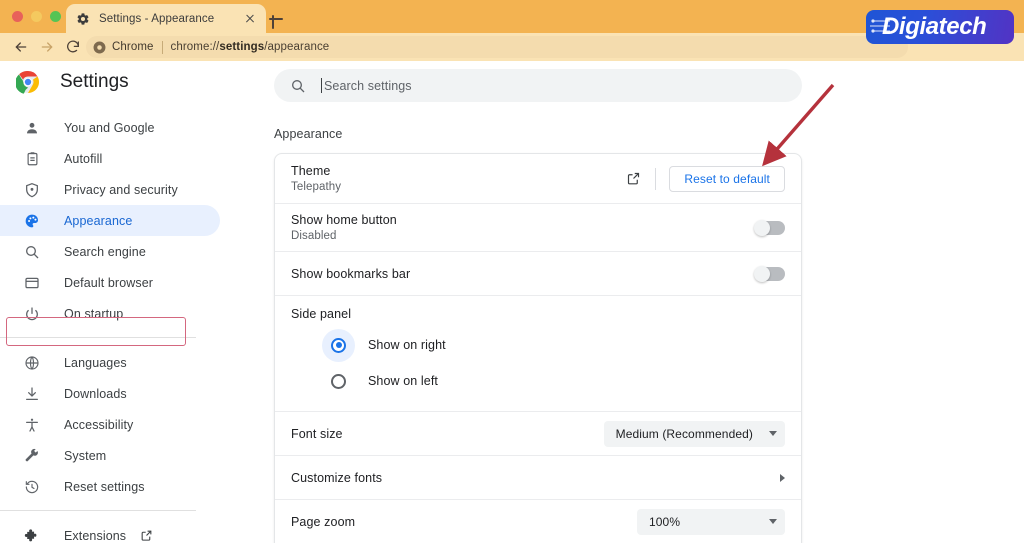 Image resolution: width=1024 pixels, height=543 pixels. I want to click on chrome-logo-icon, so click(27, 82).